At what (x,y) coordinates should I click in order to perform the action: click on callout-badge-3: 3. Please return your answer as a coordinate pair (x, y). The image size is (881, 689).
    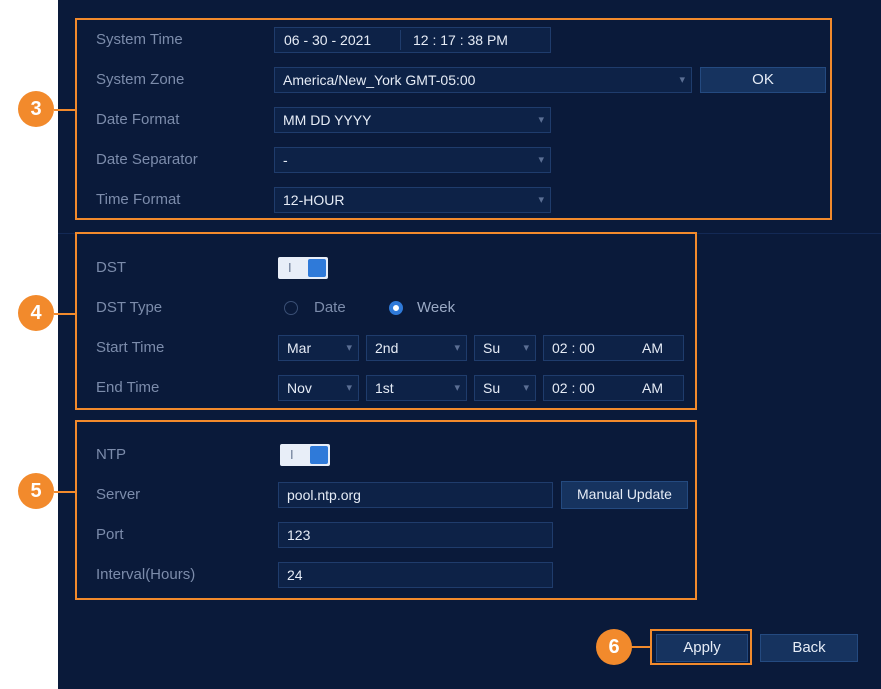
    Looking at the image, I should click on (36, 109).